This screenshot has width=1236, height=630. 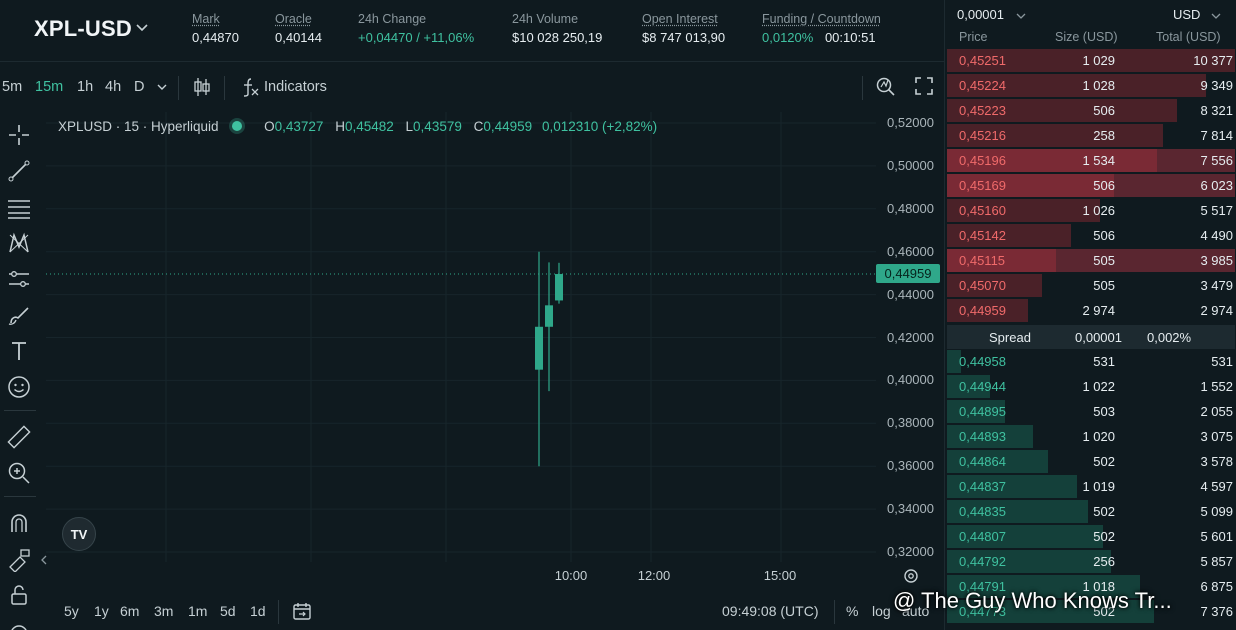 I want to click on range-5y: 5y, so click(x=71, y=611).